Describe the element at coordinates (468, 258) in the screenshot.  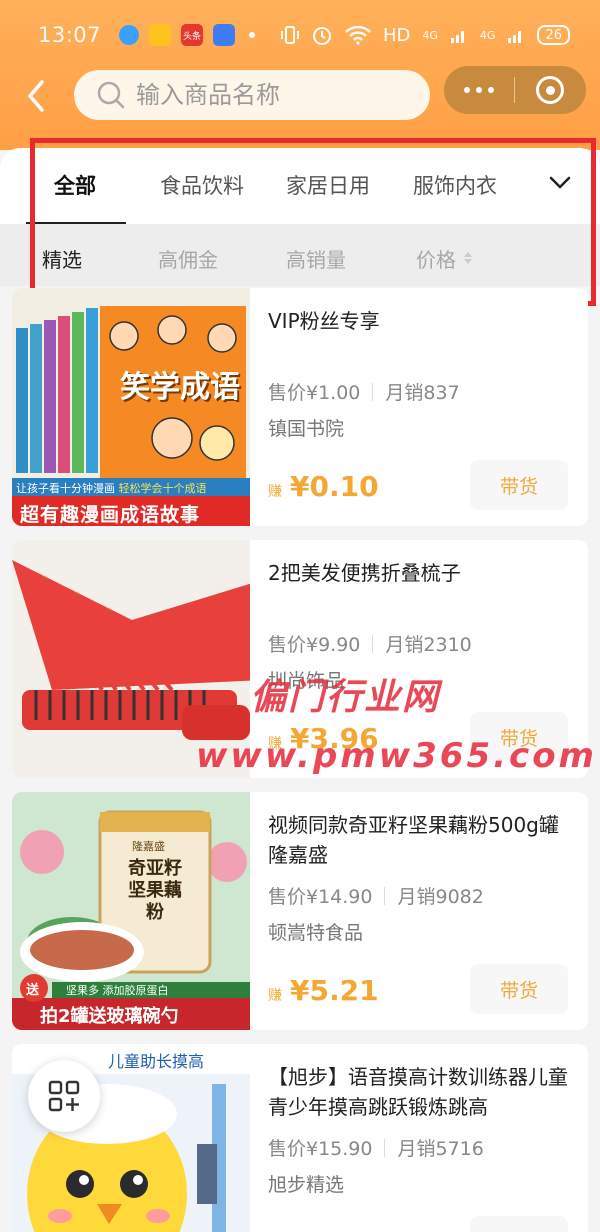
I see `sort-arrows-icon` at that location.